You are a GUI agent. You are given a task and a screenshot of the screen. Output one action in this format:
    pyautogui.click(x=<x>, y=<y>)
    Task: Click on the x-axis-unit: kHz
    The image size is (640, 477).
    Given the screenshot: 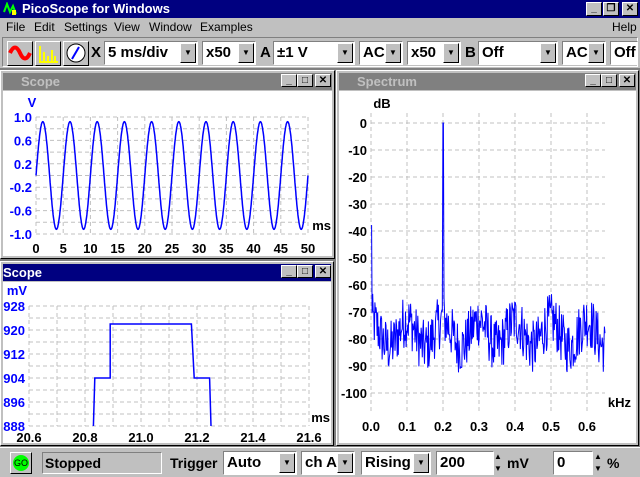 What is the action you would take?
    pyautogui.click(x=620, y=402)
    